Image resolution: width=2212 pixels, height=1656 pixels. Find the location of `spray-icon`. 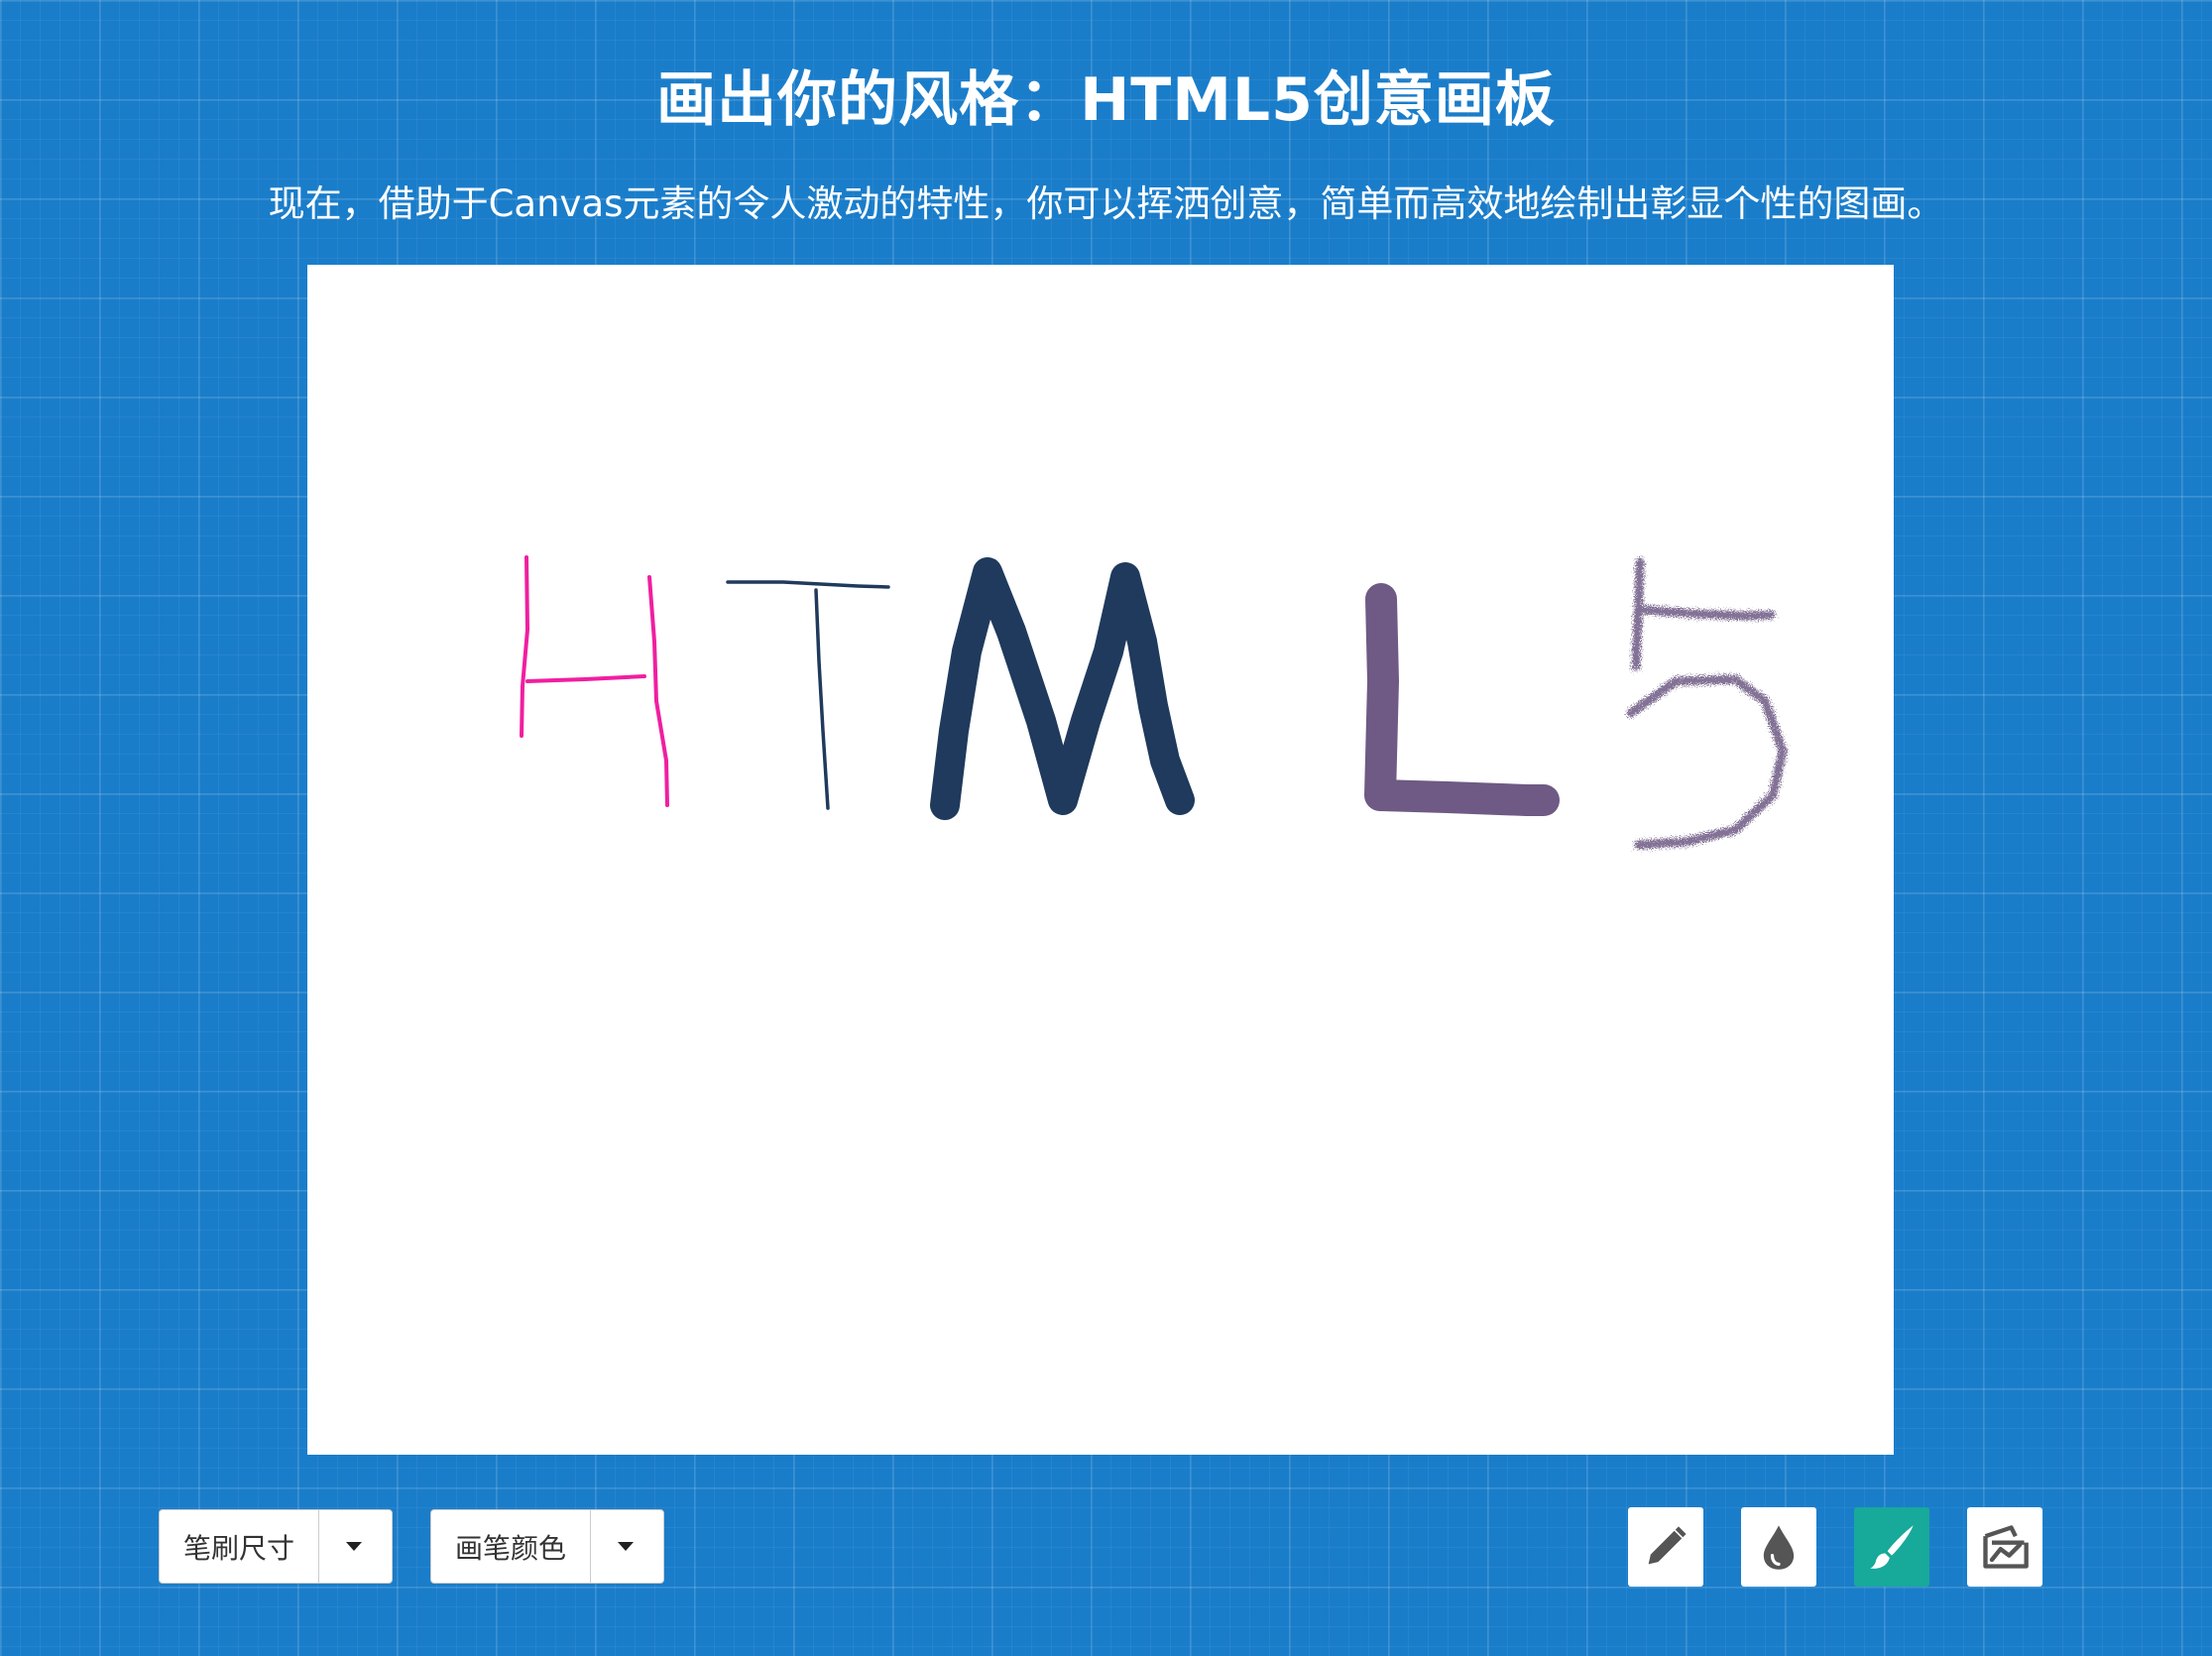

spray-icon is located at coordinates (2006, 1547).